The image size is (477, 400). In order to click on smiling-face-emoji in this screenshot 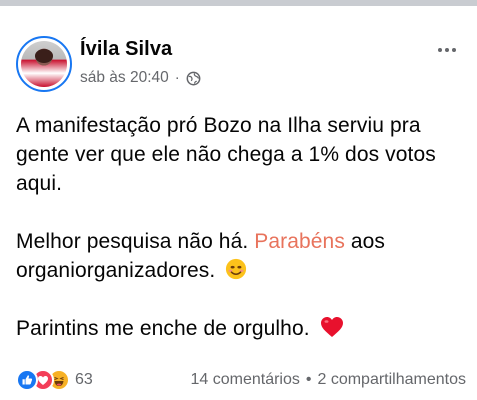, I will do `click(236, 269)`.